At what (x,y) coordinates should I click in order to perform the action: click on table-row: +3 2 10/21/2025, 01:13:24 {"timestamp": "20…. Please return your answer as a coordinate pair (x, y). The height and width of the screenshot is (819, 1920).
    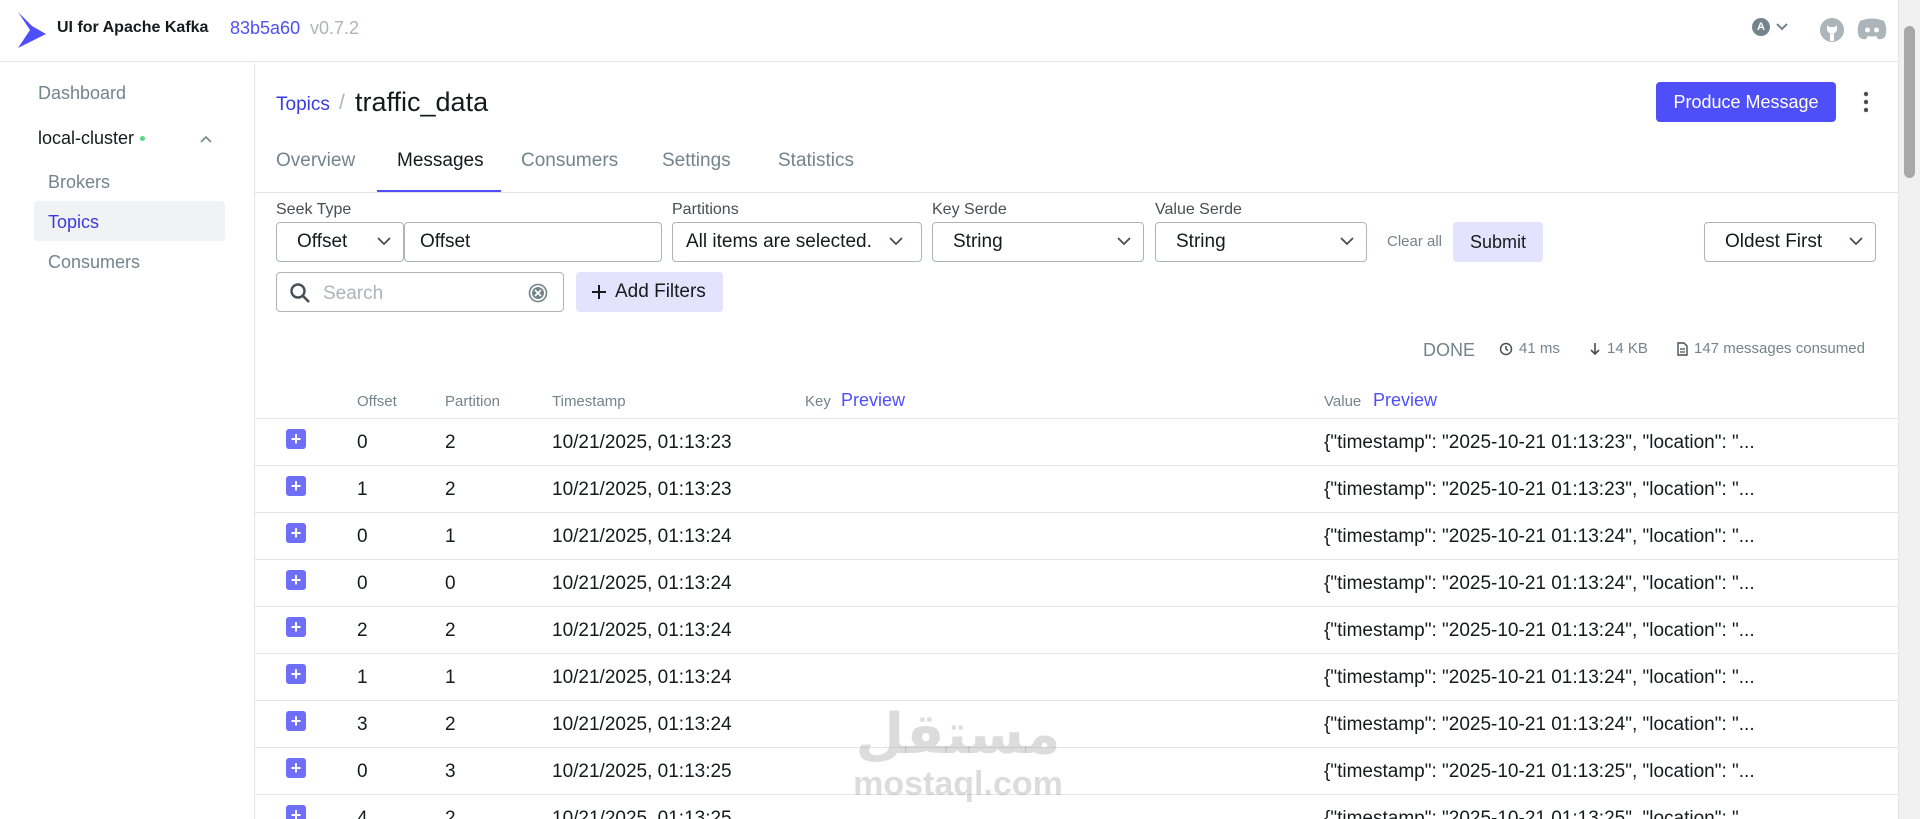
    Looking at the image, I should click on (1076, 723).